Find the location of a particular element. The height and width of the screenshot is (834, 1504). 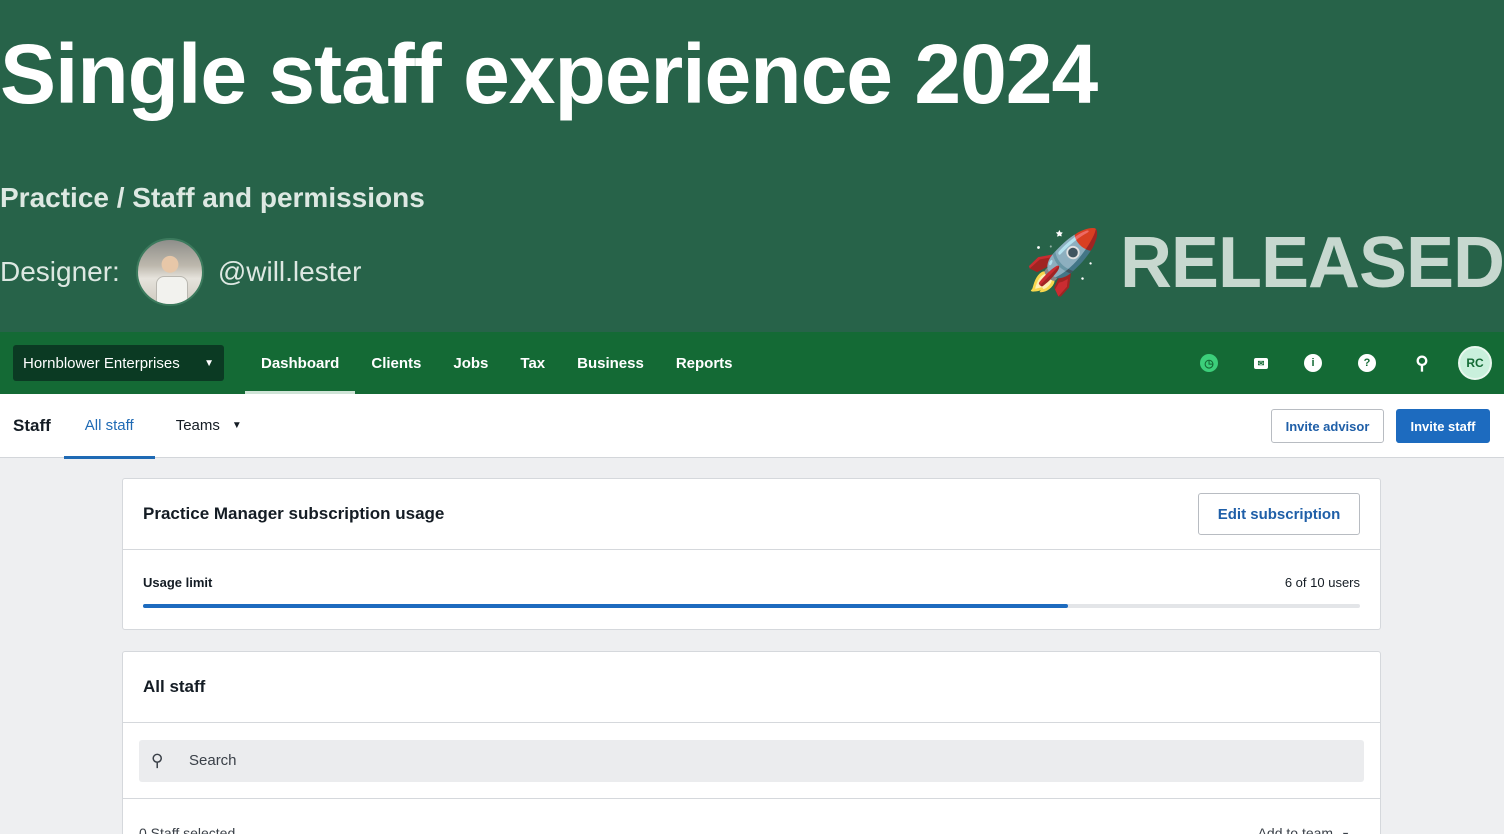

tab-teams: Teams ▼ is located at coordinates (209, 426).